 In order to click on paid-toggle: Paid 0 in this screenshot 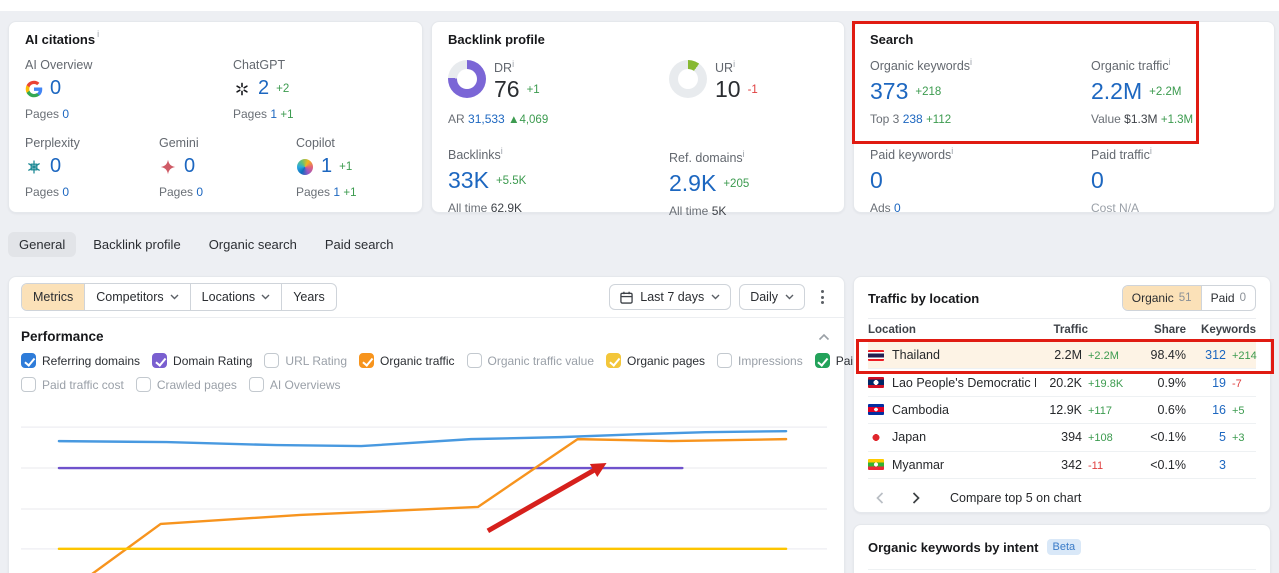, I will do `click(1228, 298)`.